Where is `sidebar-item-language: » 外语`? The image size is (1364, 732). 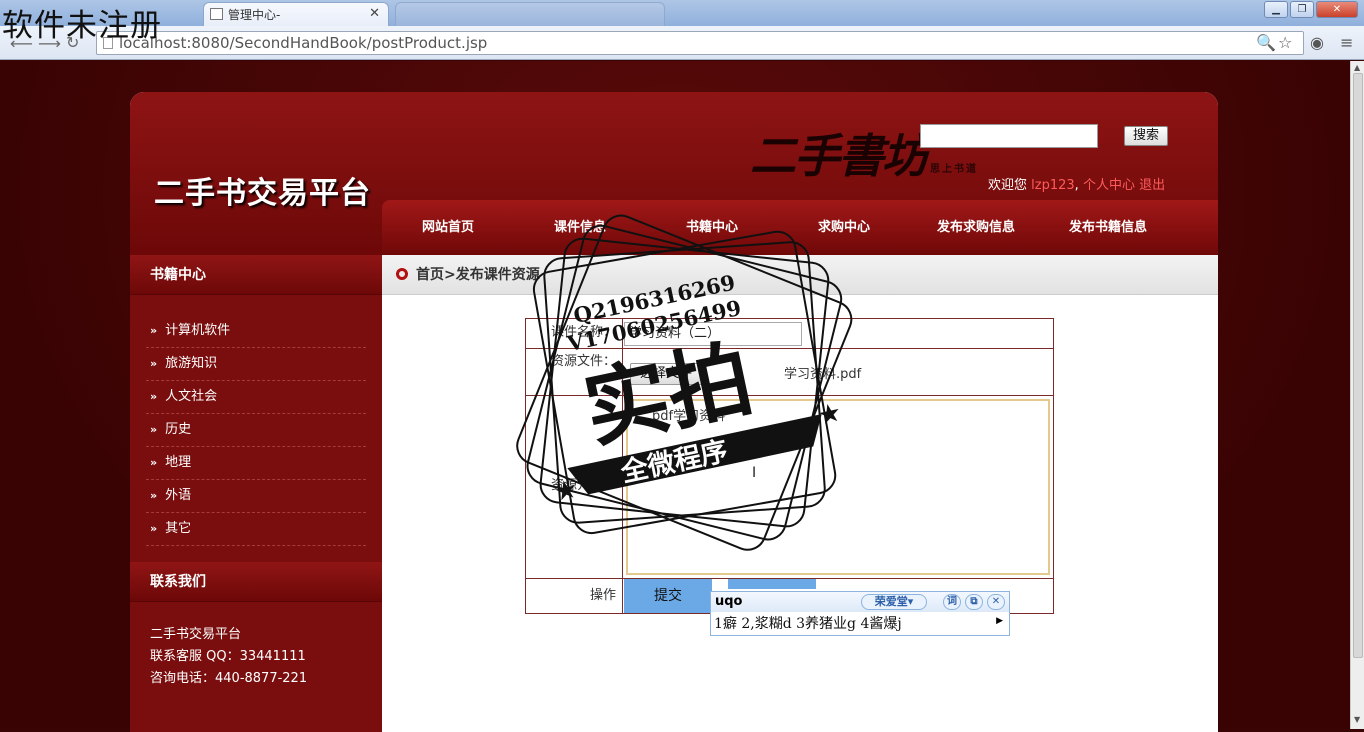
sidebar-item-language: » 外语 is located at coordinates (256, 496).